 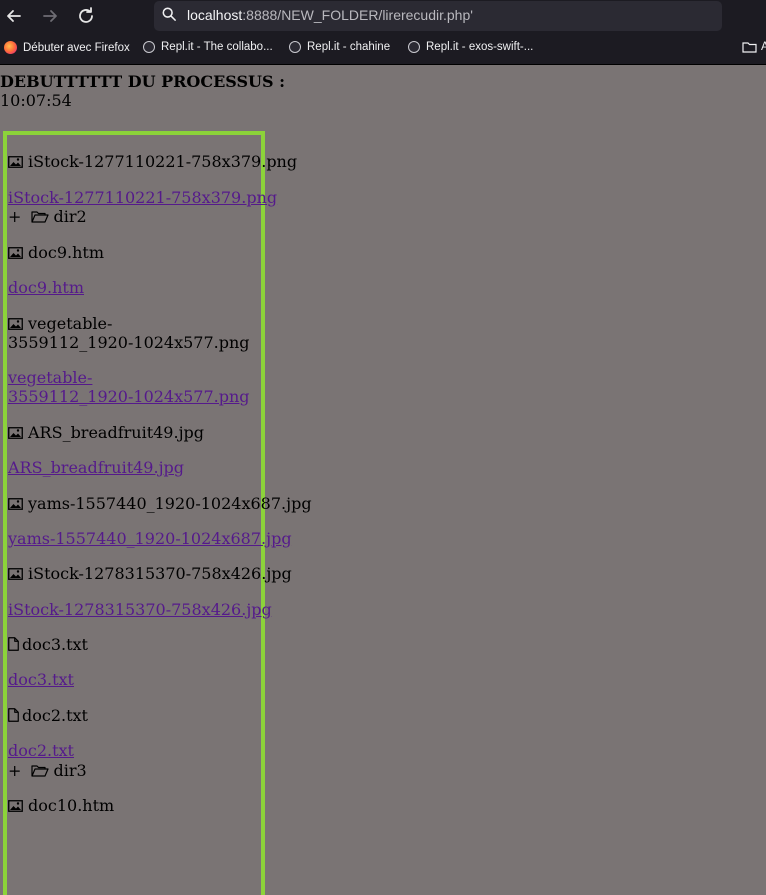 What do you see at coordinates (55, 715) in the screenshot?
I see `entry-name: doc2.txt` at bounding box center [55, 715].